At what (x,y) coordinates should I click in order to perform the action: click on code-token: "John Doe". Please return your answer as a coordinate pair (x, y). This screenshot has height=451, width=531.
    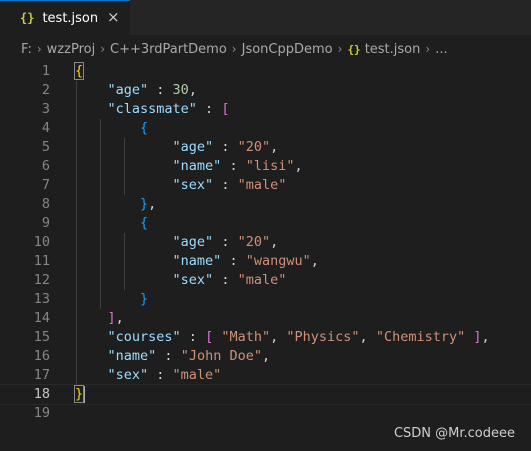
    Looking at the image, I should click on (221, 356).